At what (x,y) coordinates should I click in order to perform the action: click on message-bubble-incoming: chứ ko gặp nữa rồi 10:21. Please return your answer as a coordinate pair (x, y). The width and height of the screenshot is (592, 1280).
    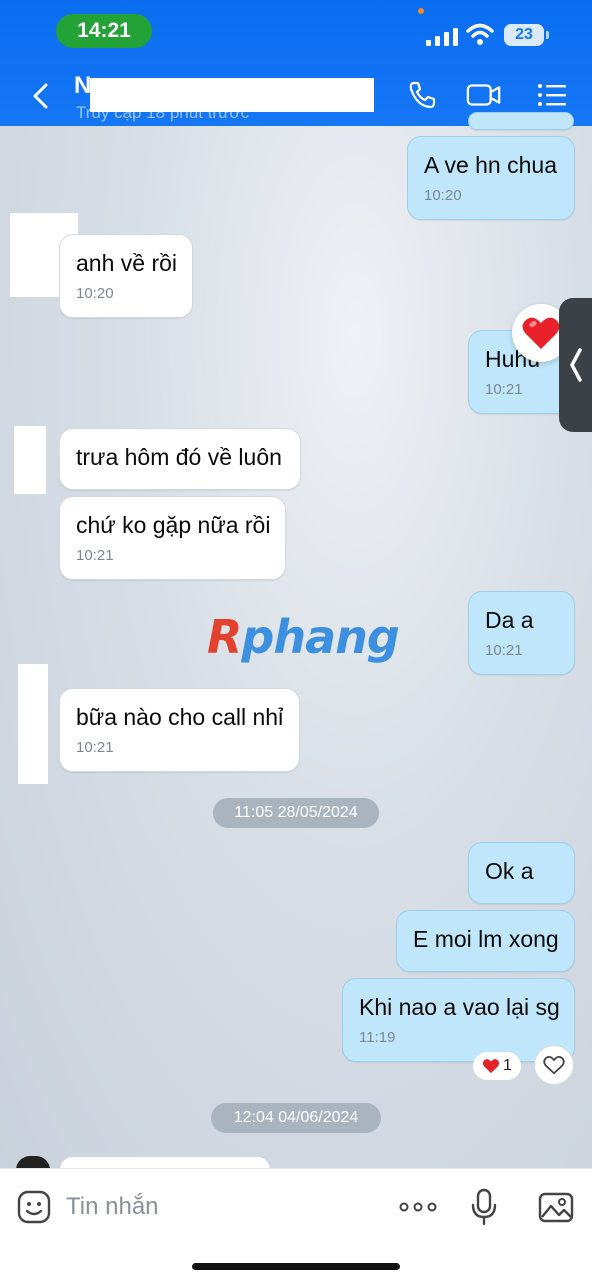
    Looking at the image, I should click on (172, 538).